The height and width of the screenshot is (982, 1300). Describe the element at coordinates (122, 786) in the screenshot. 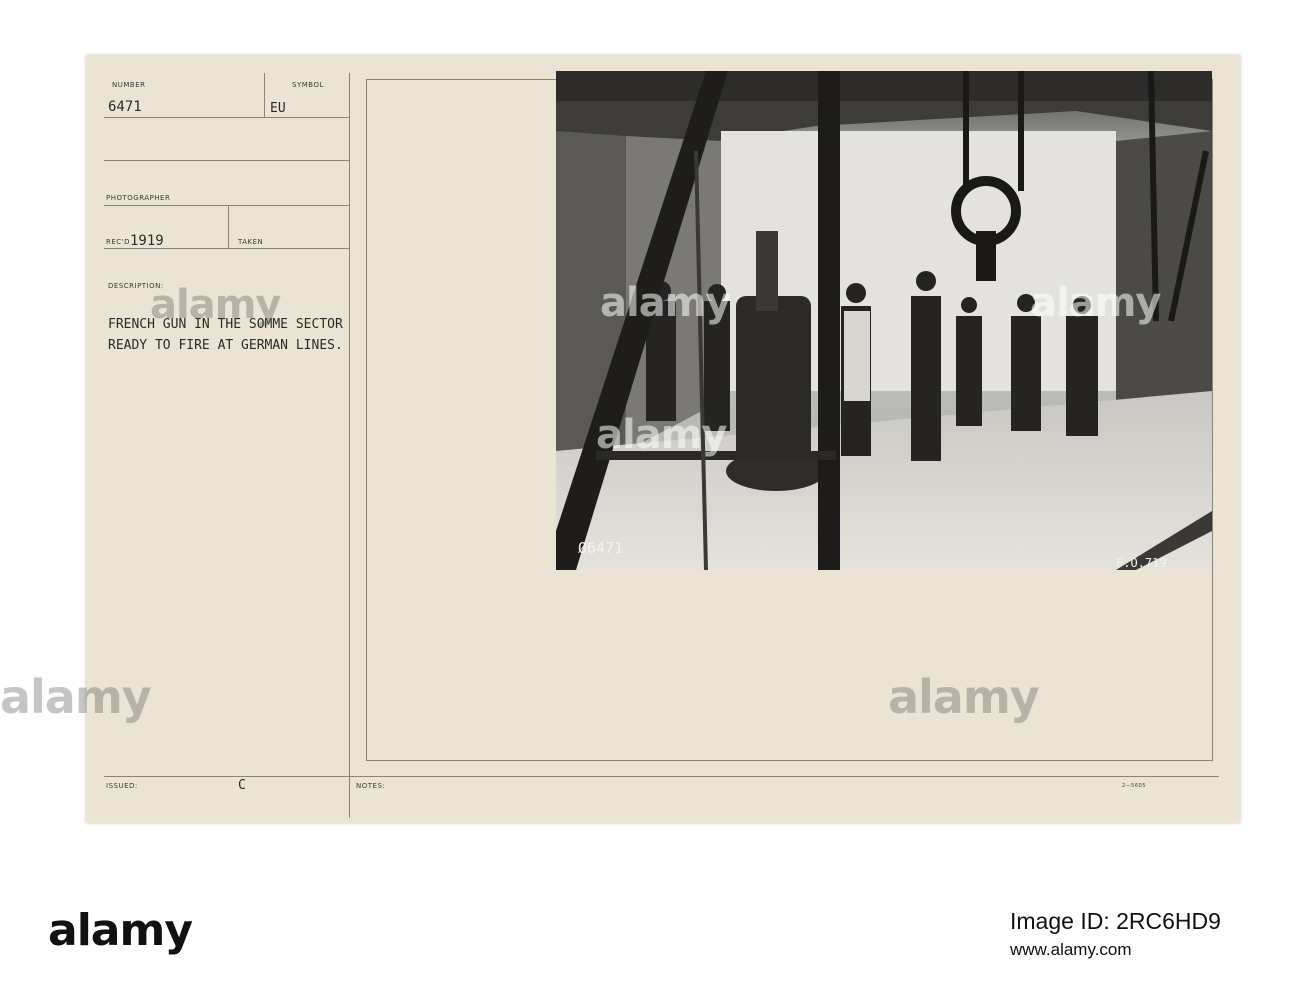

I see `issued-label: ISSUED:` at that location.